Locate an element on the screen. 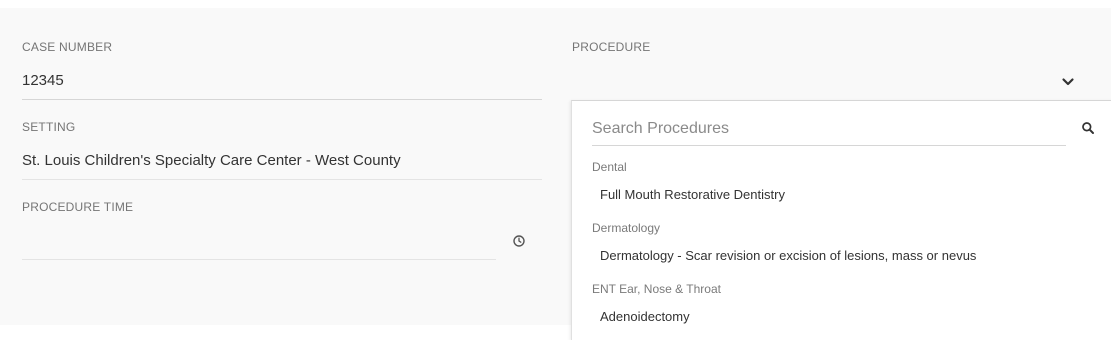 Image resolution: width=1111 pixels, height=340 pixels. procedure-time-field is located at coordinates (259, 259).